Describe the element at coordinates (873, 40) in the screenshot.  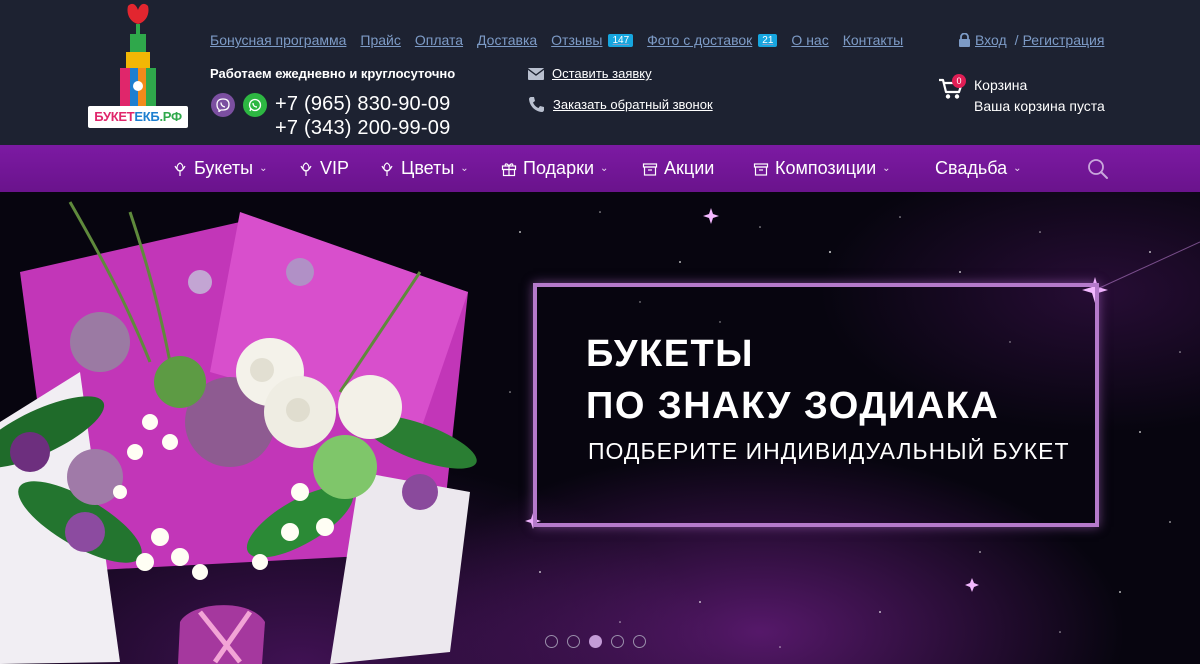
I see `nav-link-contacts: Контакты` at that location.